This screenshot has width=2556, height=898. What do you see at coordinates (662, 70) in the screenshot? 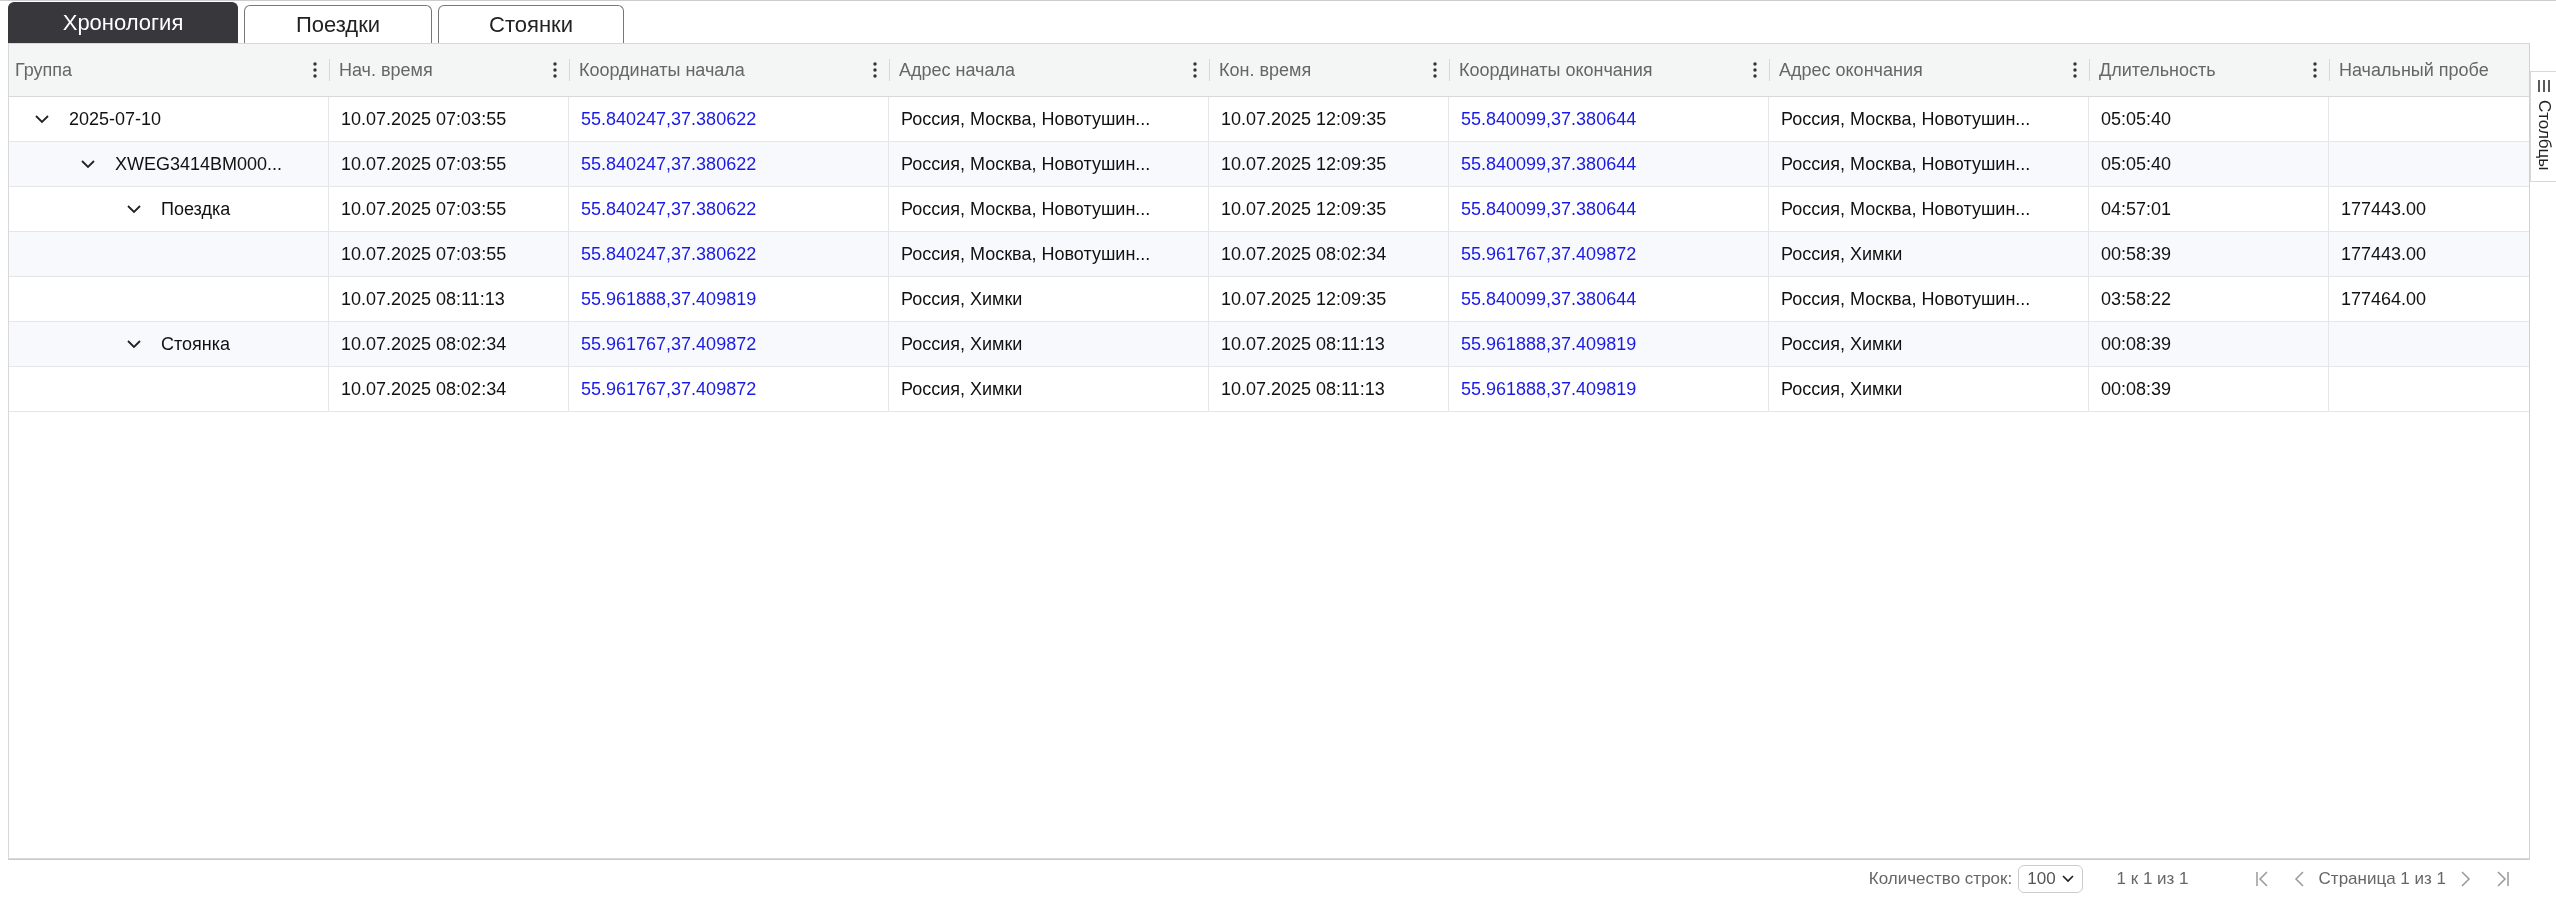
I see `column-header: Координаты начала` at bounding box center [662, 70].